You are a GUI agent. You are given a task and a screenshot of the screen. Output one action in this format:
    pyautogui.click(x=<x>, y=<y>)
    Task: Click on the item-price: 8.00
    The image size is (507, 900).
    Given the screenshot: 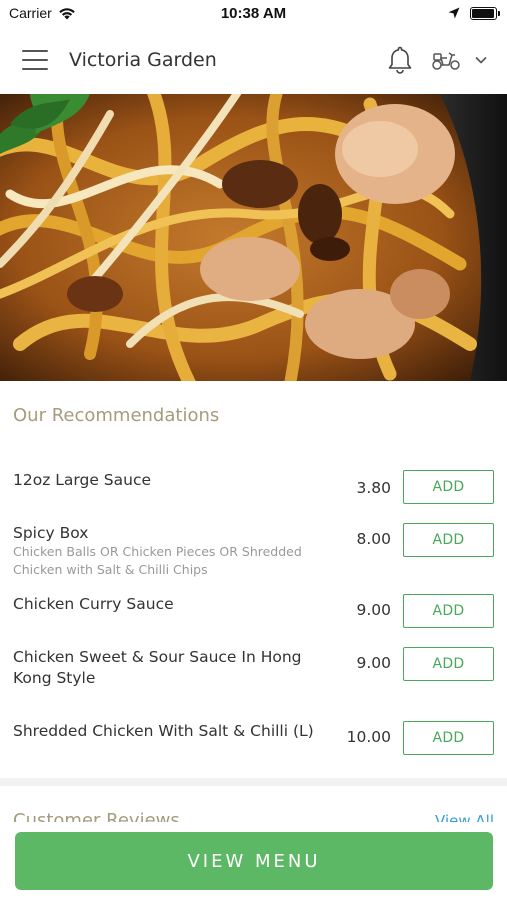 What is the action you would take?
    pyautogui.click(x=373, y=539)
    